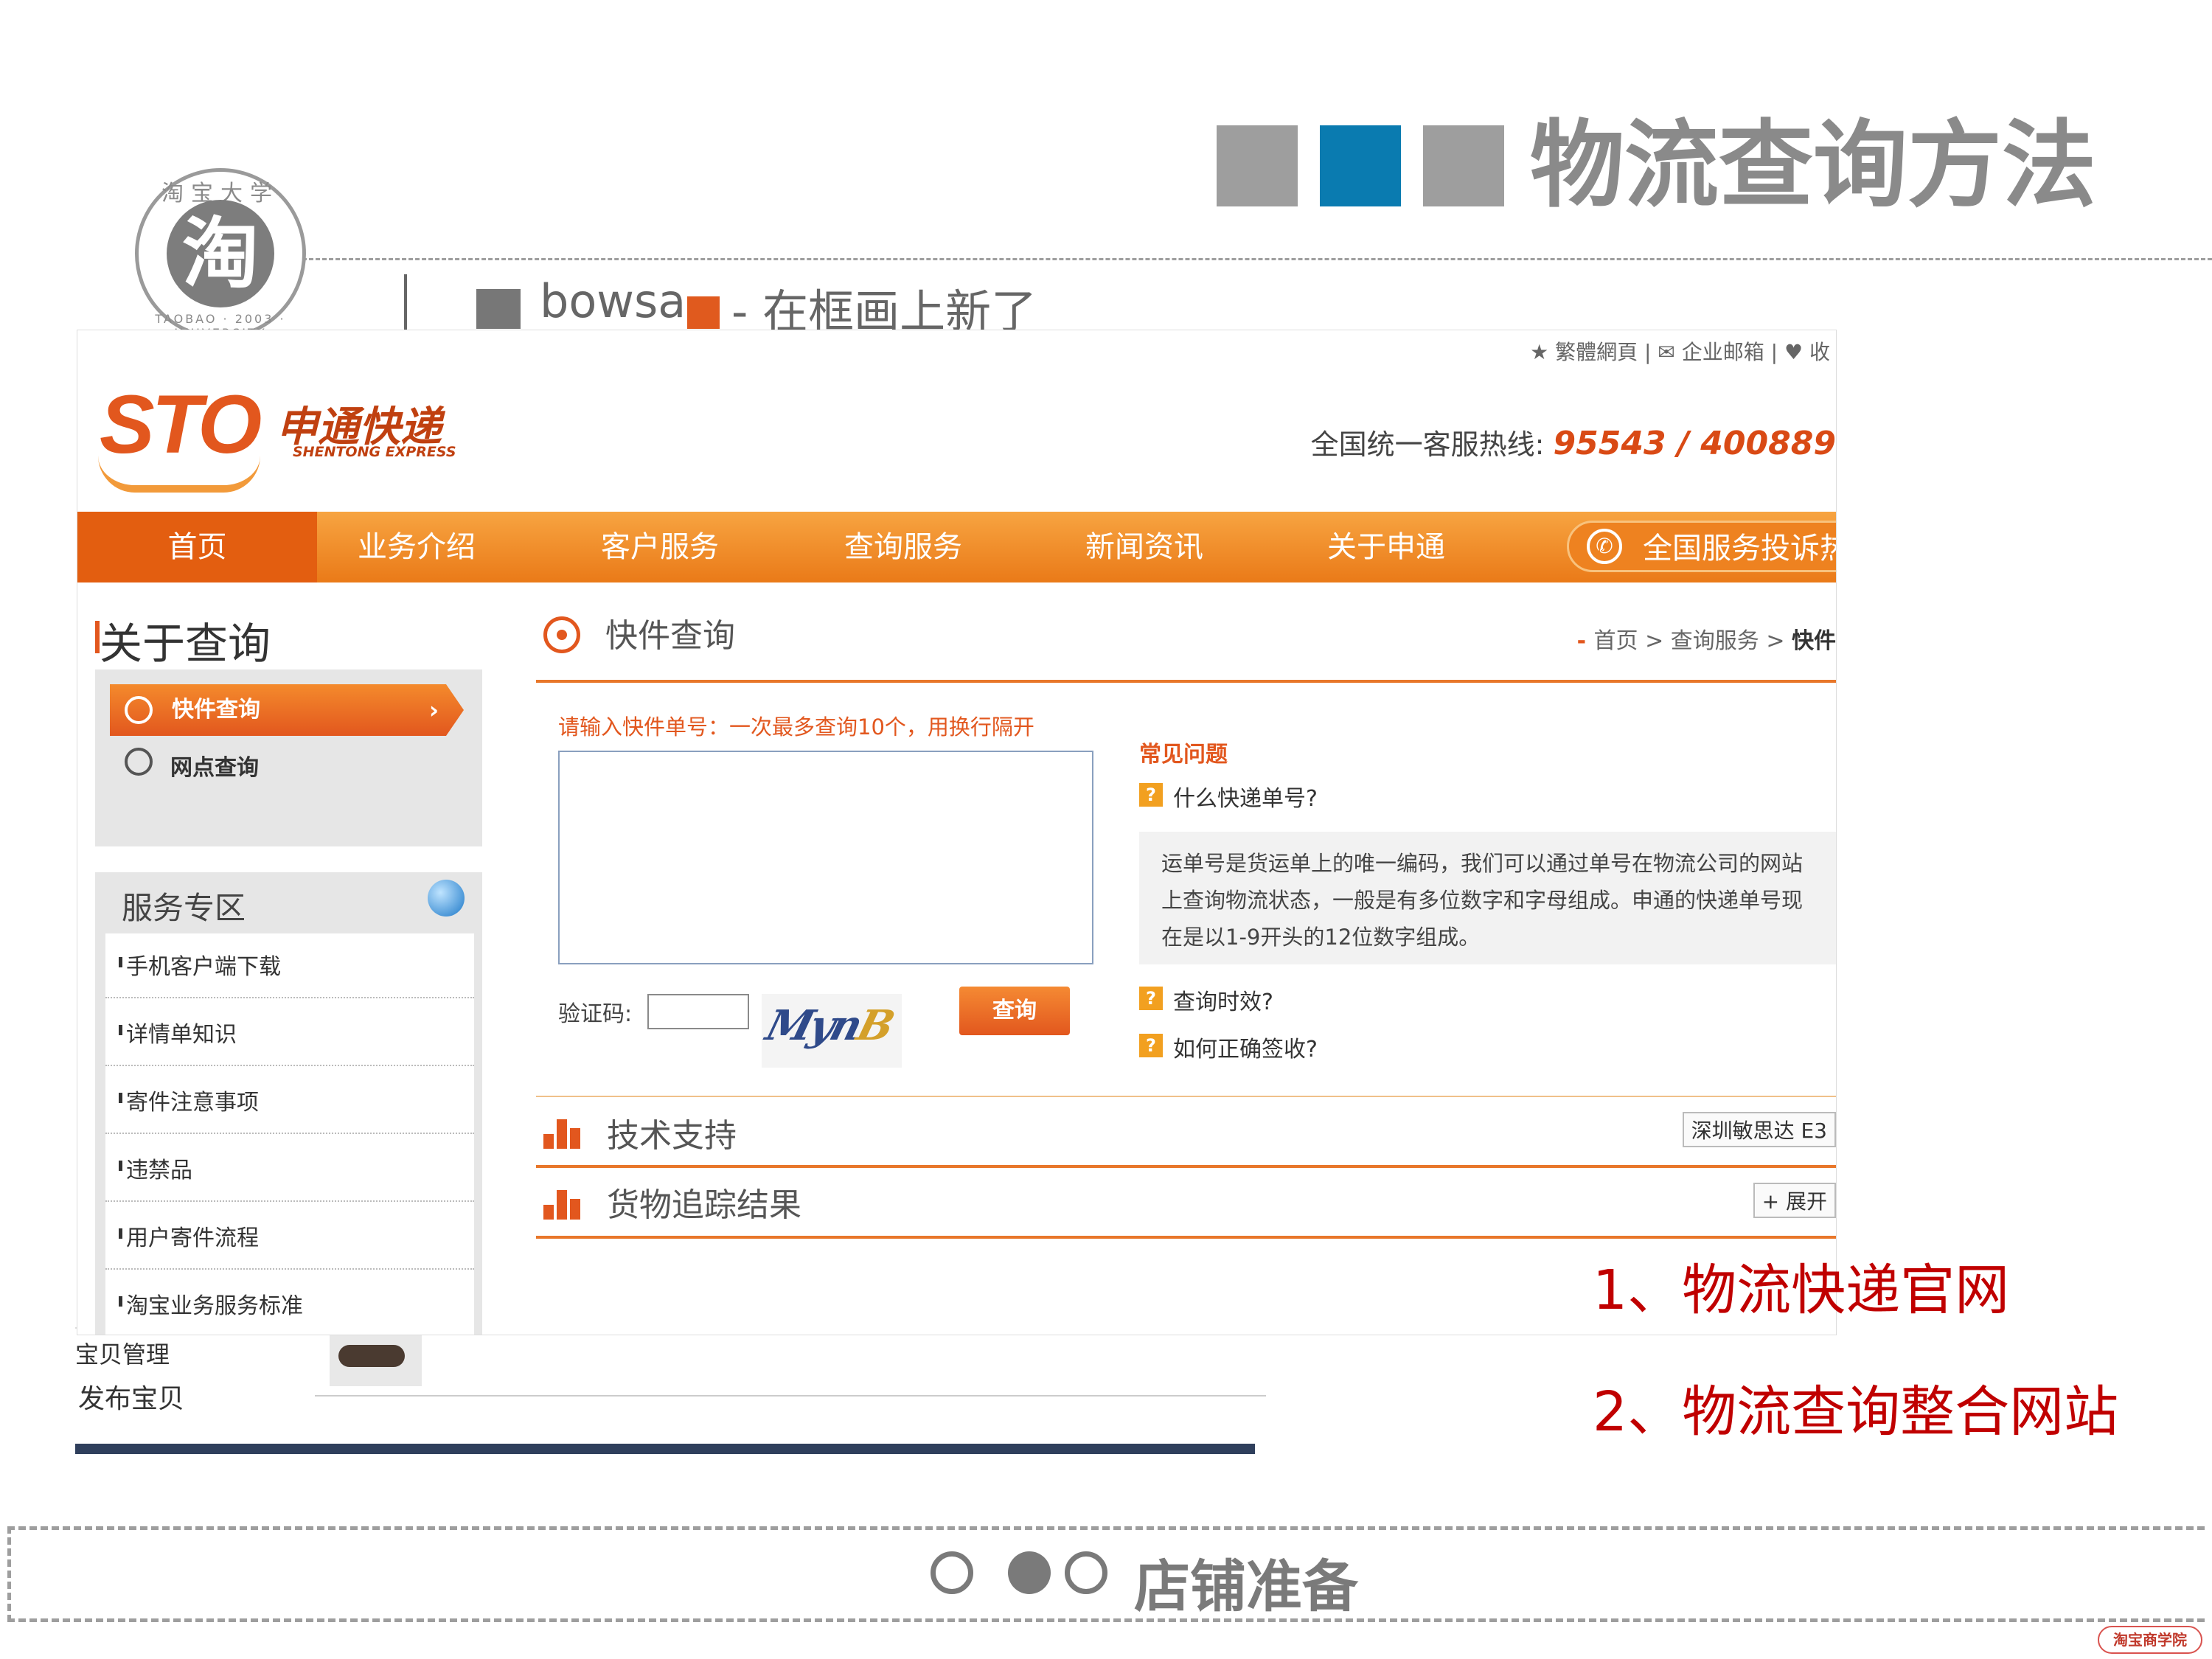  What do you see at coordinates (832, 1031) in the screenshot?
I see `captcha-image: MynB` at bounding box center [832, 1031].